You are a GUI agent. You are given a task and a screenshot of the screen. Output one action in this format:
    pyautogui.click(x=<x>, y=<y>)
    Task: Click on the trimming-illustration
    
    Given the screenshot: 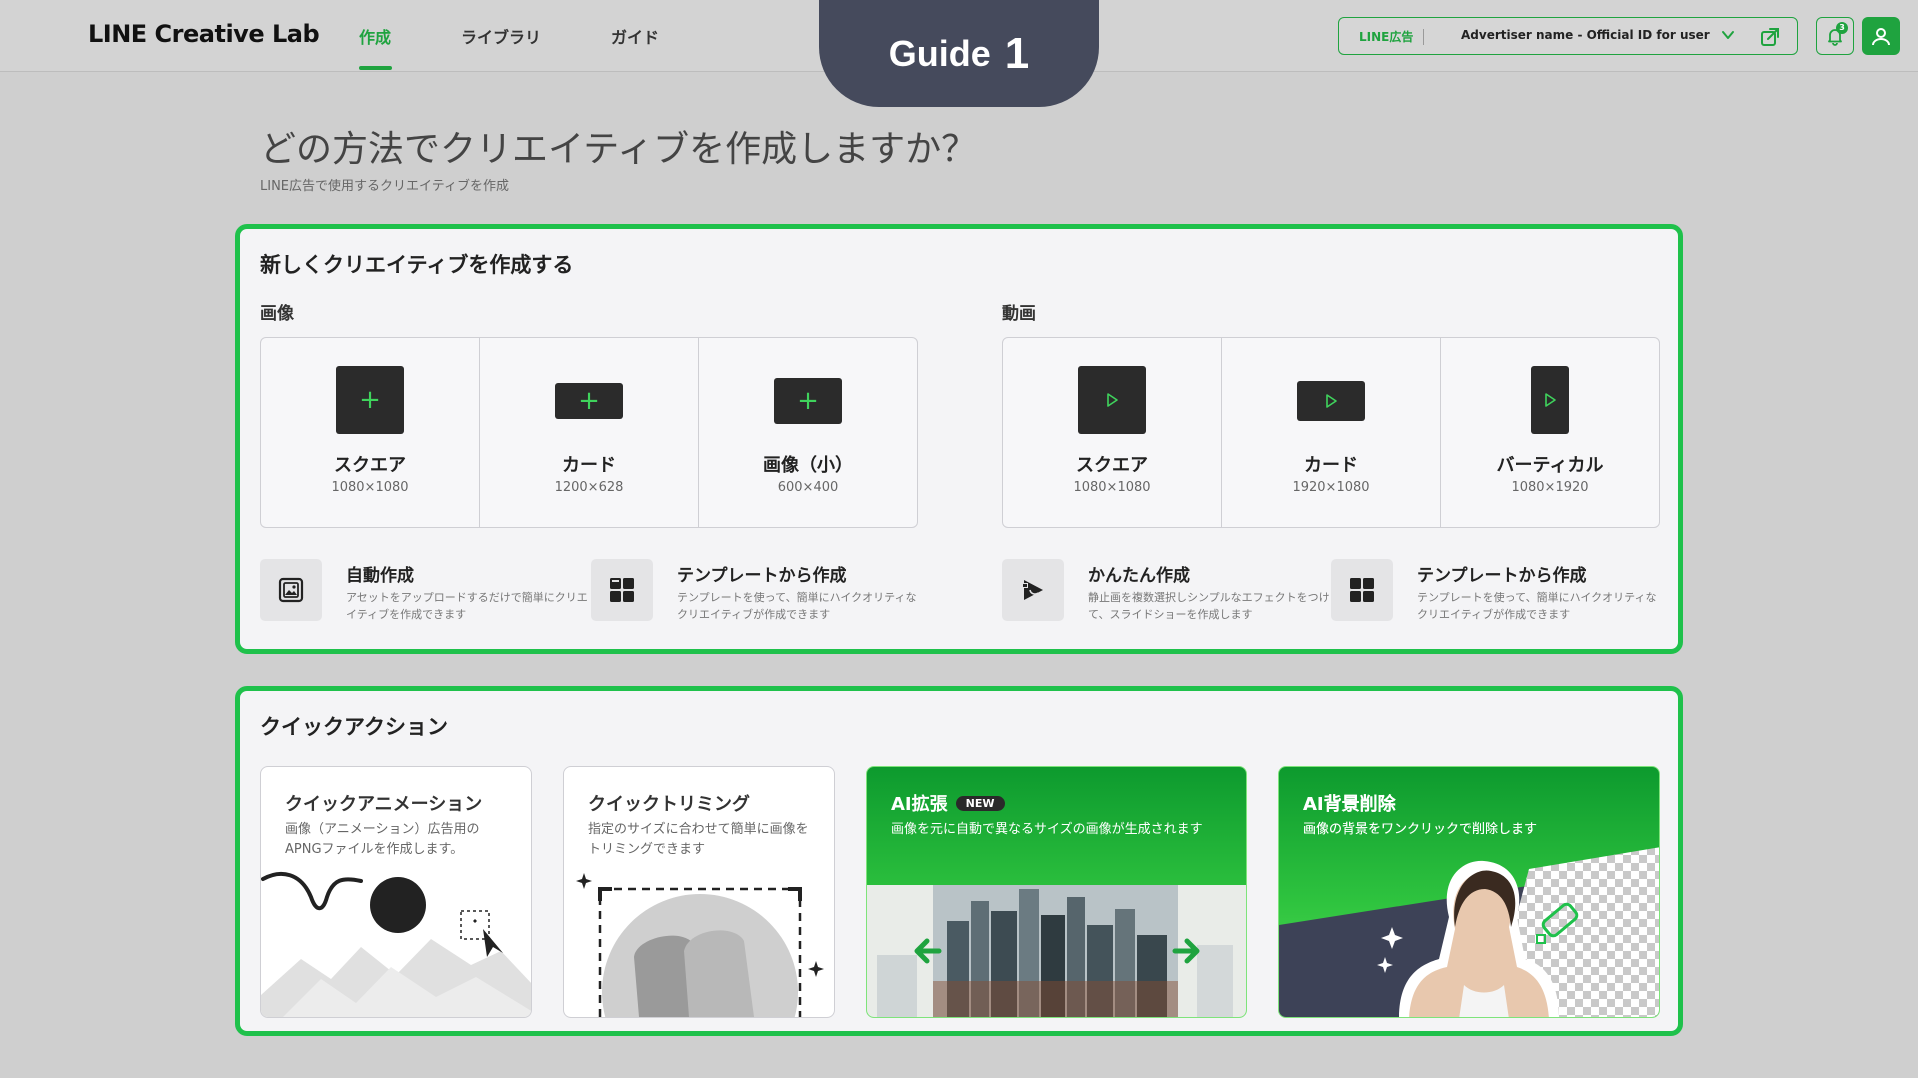 What is the action you would take?
    pyautogui.click(x=700, y=945)
    